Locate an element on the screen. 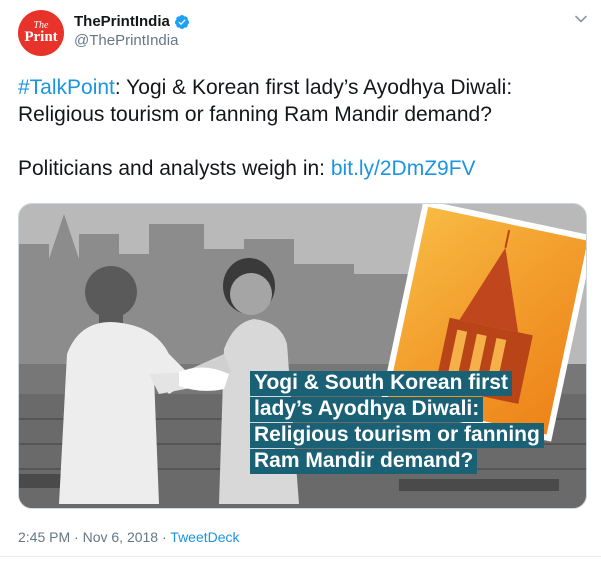  image-caption-line-3: Religious tourism or fanning is located at coordinates (397, 435).